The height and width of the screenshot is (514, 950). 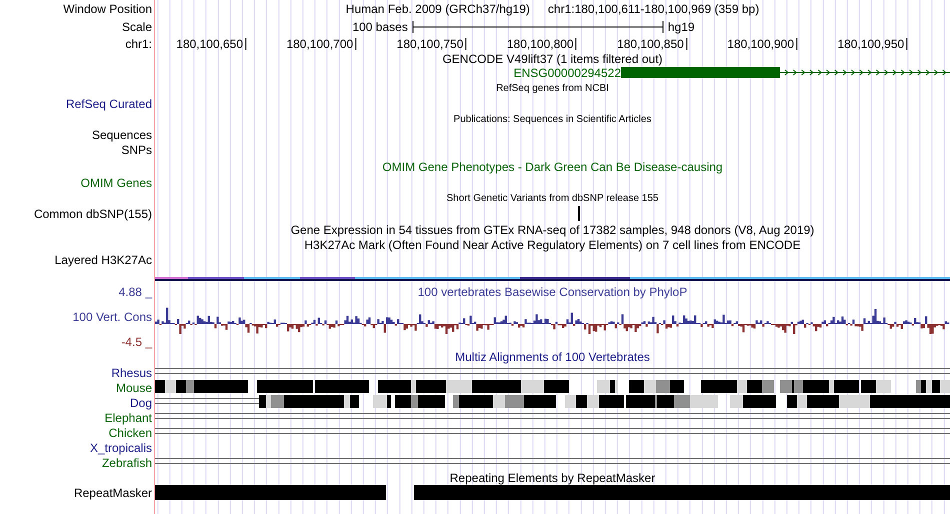 I want to click on track-title: 100 vertebrates Basewise Conservation by PhyloP, so click(x=553, y=291).